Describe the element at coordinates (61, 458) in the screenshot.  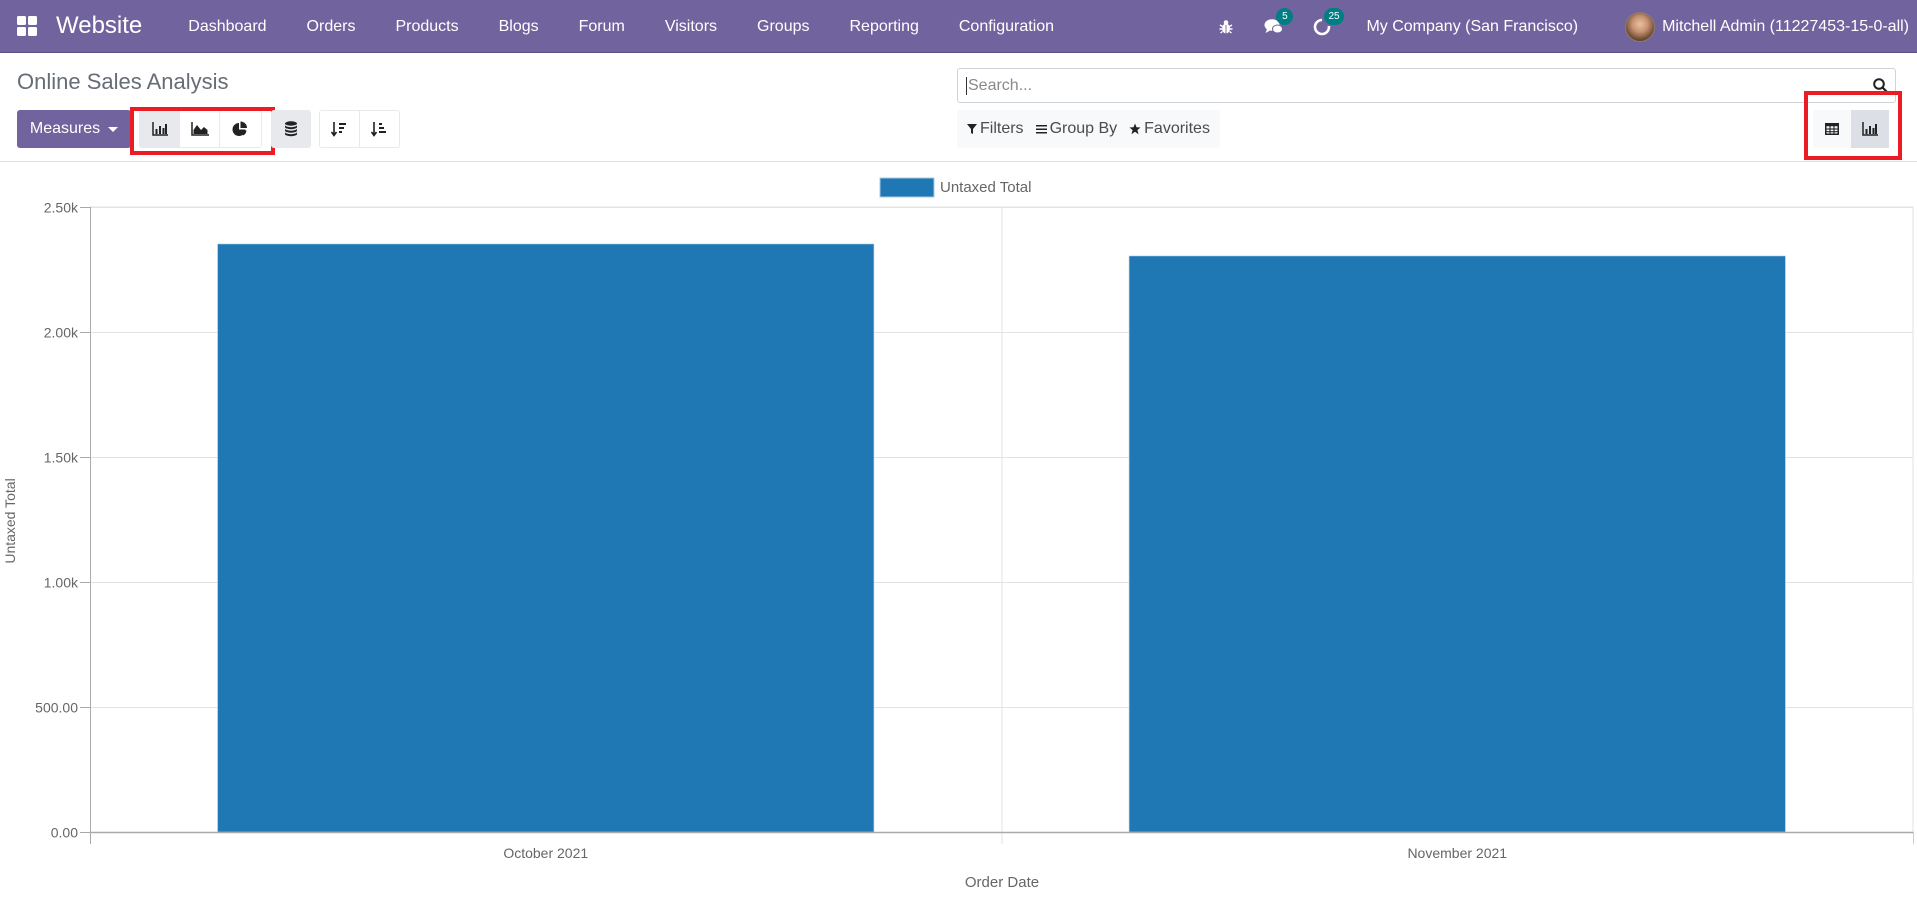
I see `y-tick-label: 1.50k` at that location.